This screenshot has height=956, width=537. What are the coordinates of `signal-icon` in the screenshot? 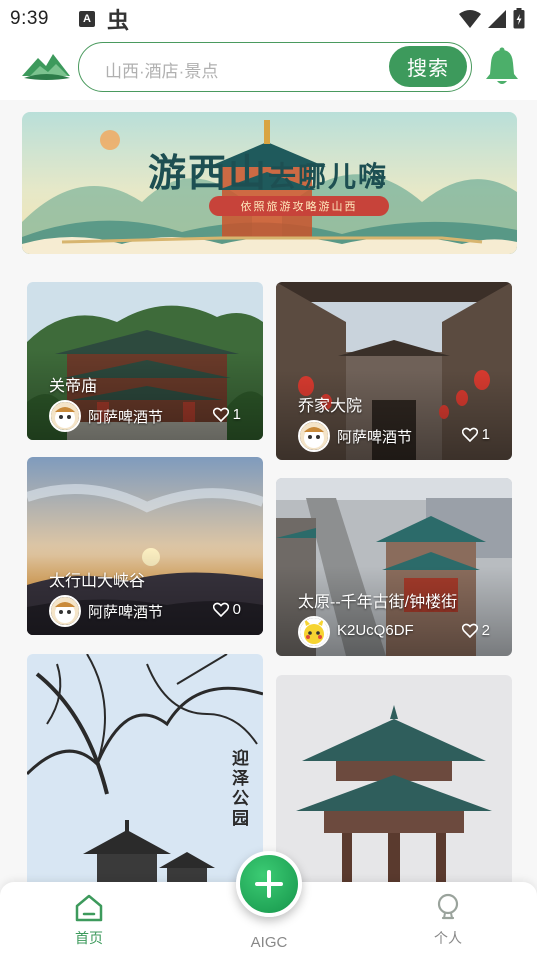 It's located at (497, 18).